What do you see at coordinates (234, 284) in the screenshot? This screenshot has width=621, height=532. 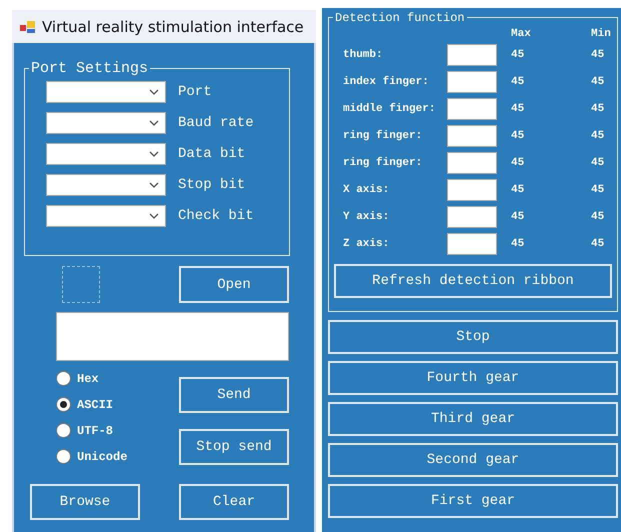 I see `open-button: Open` at bounding box center [234, 284].